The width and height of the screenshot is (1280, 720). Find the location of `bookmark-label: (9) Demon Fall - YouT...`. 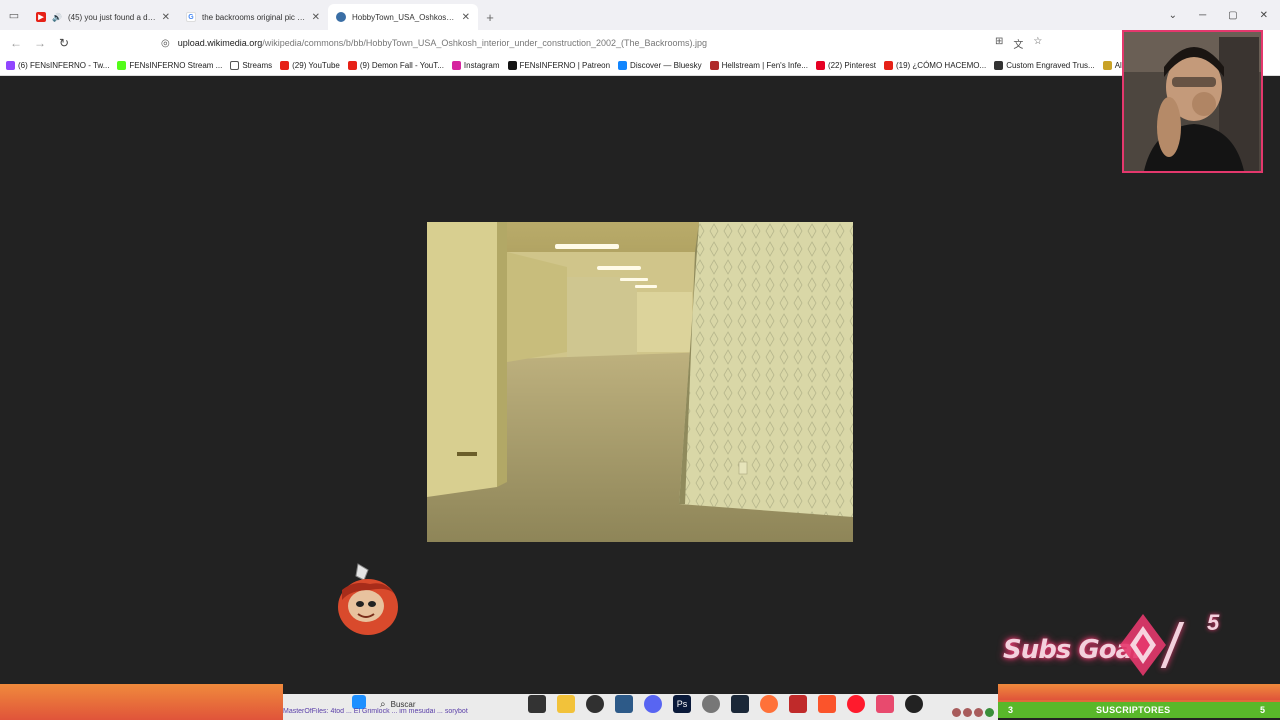

bookmark-label: (9) Demon Fall - YouT... is located at coordinates (401, 65).